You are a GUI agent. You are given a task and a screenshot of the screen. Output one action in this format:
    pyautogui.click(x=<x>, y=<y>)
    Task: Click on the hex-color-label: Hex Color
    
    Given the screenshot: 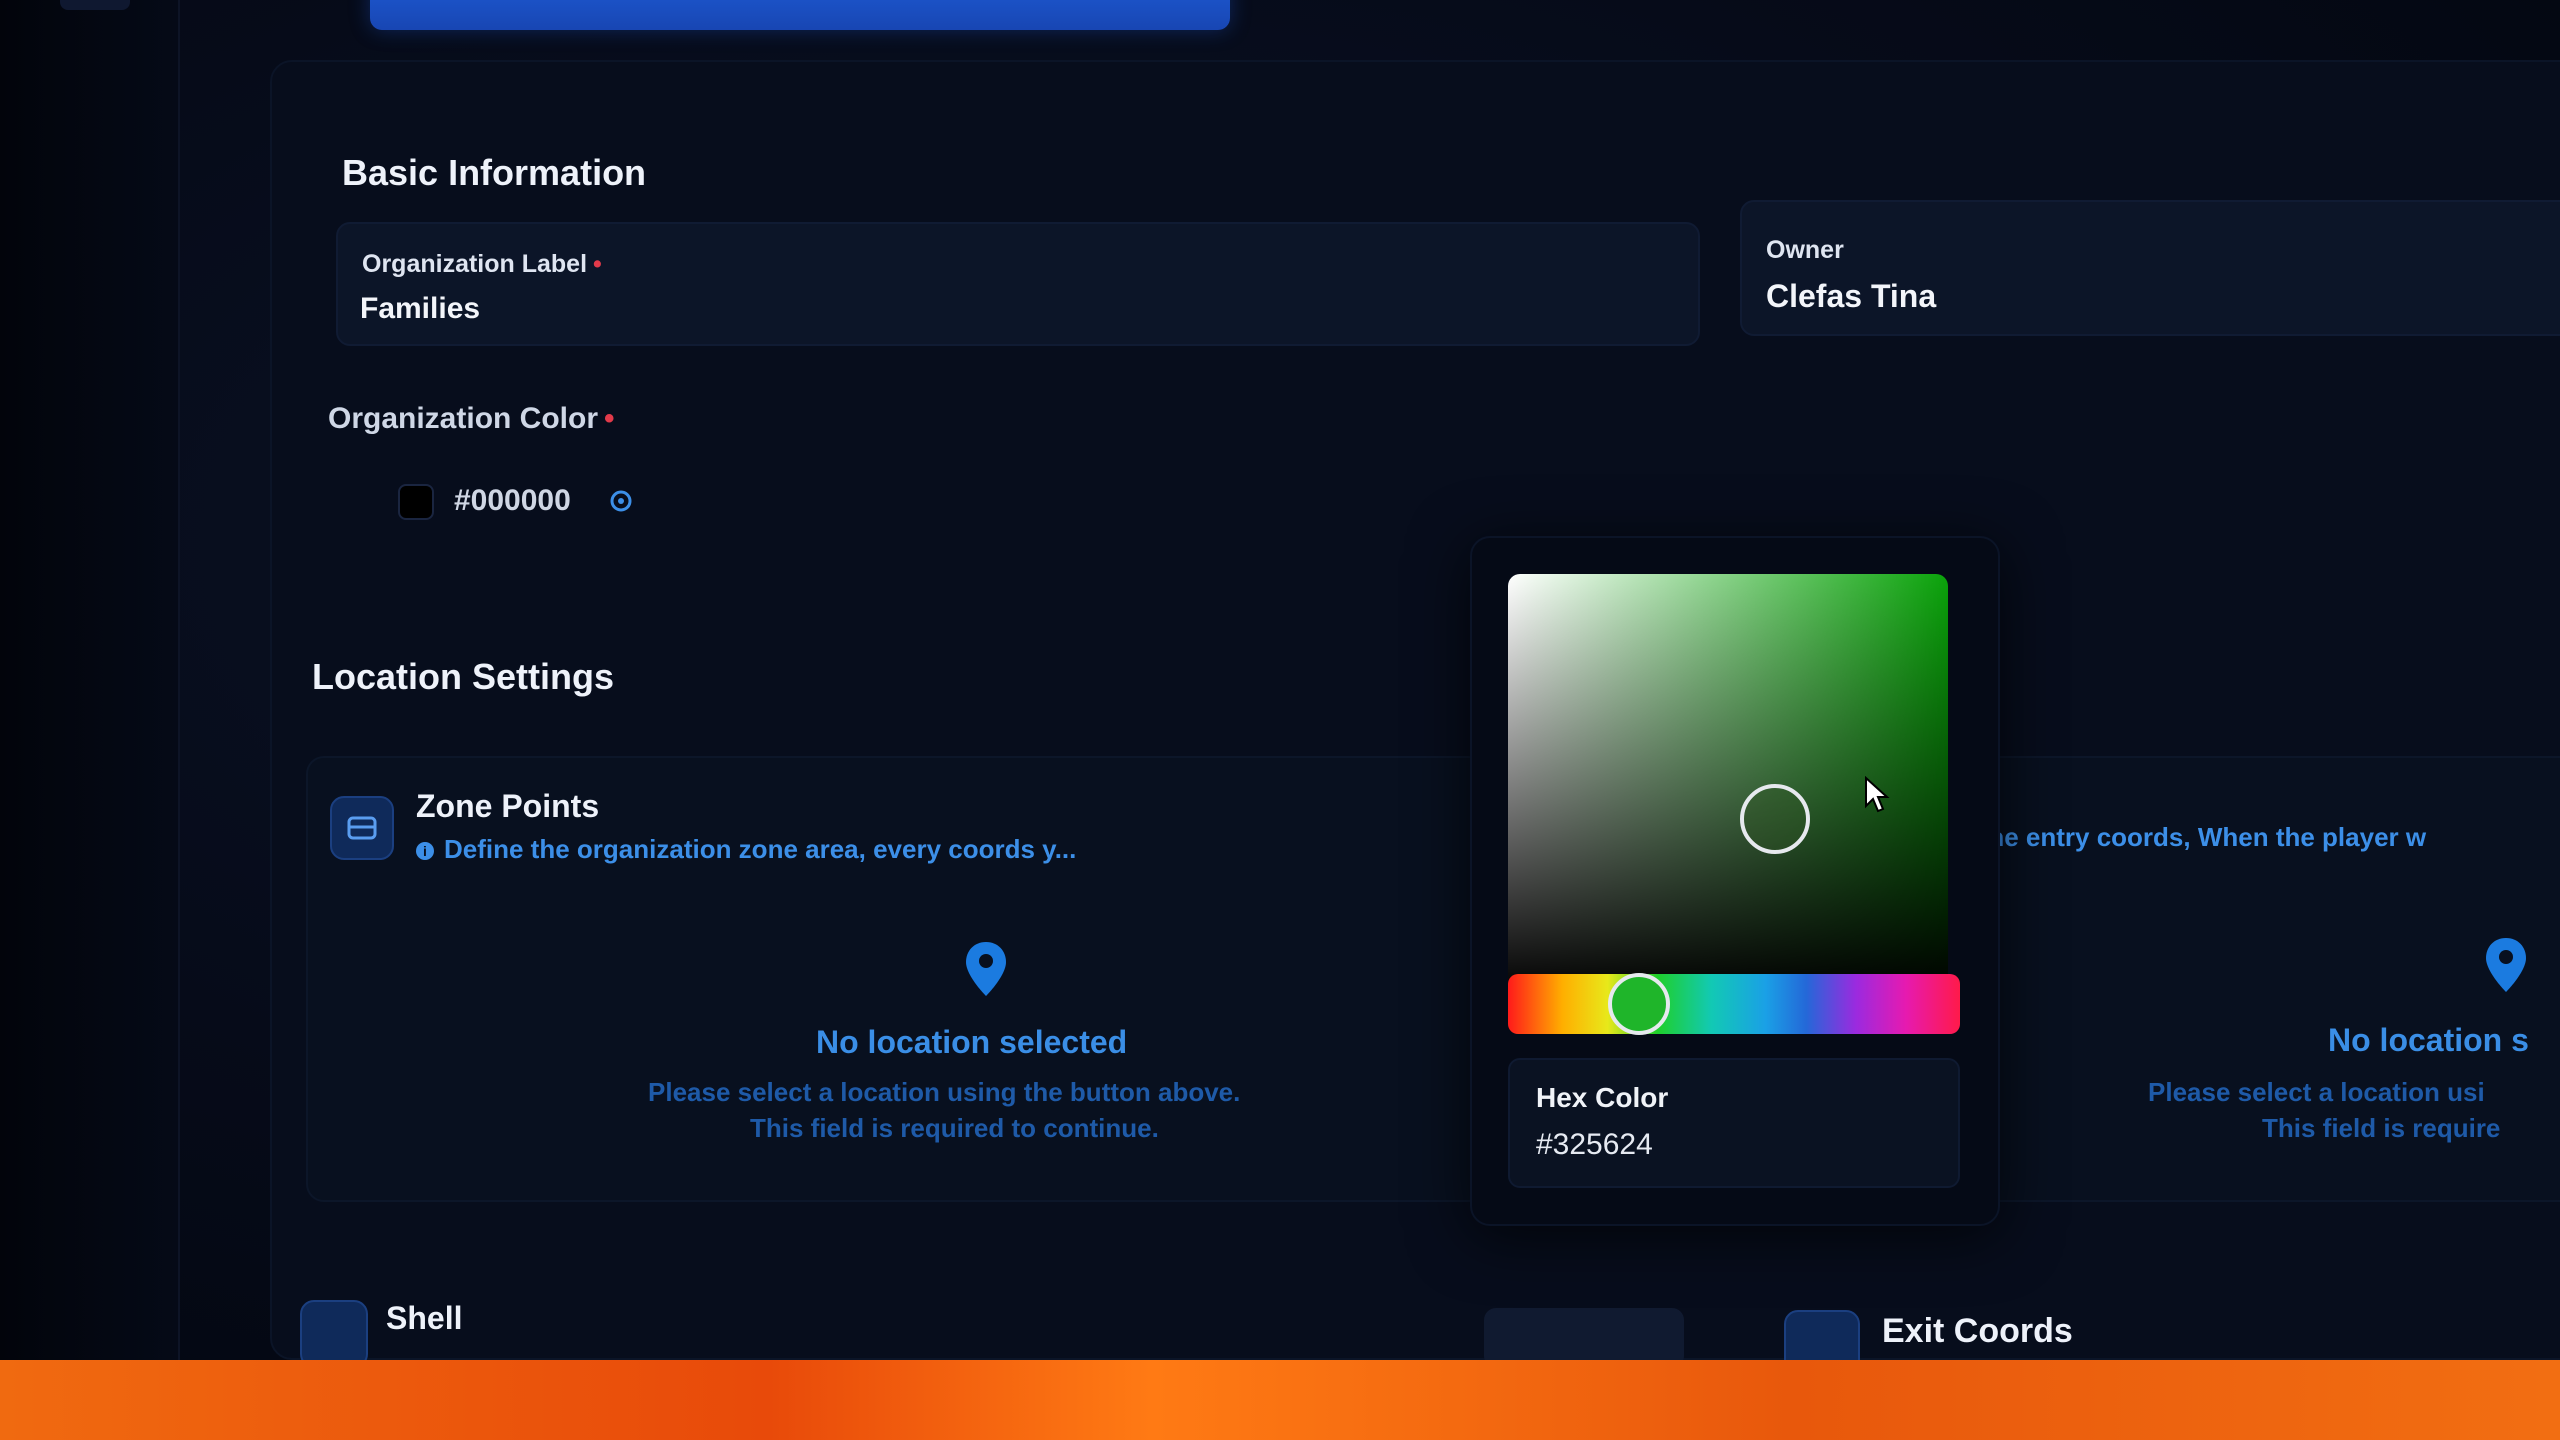 What is the action you would take?
    pyautogui.click(x=1602, y=1097)
    